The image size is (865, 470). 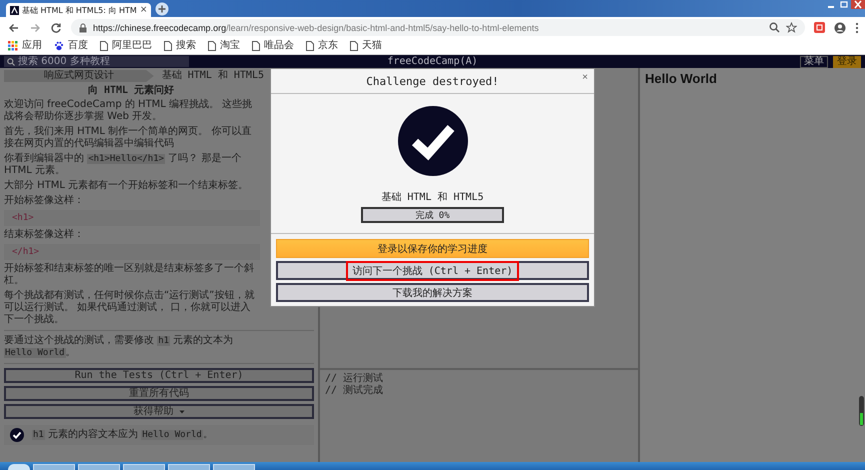 What do you see at coordinates (83, 27) in the screenshot?
I see `lock-icon` at bounding box center [83, 27].